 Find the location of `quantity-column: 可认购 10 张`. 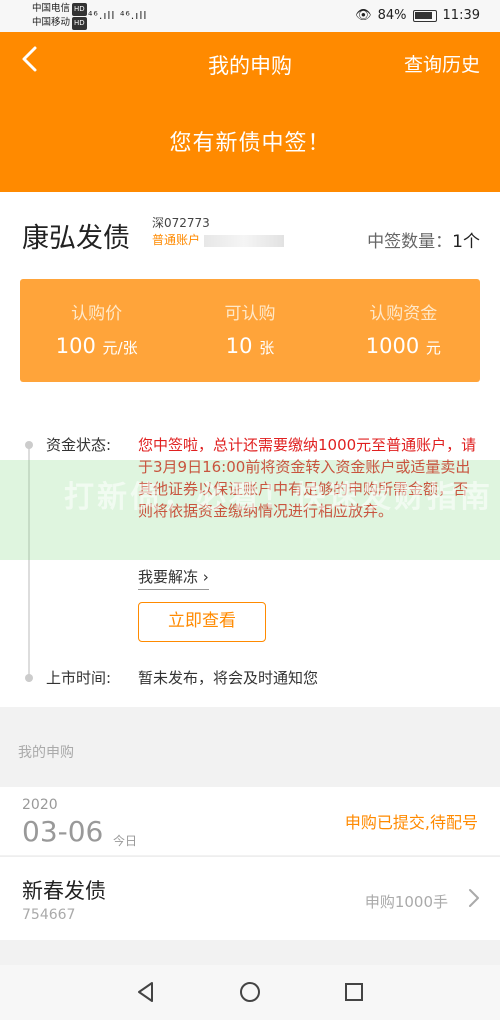

quantity-column: 可认购 10 张 is located at coordinates (249, 330).